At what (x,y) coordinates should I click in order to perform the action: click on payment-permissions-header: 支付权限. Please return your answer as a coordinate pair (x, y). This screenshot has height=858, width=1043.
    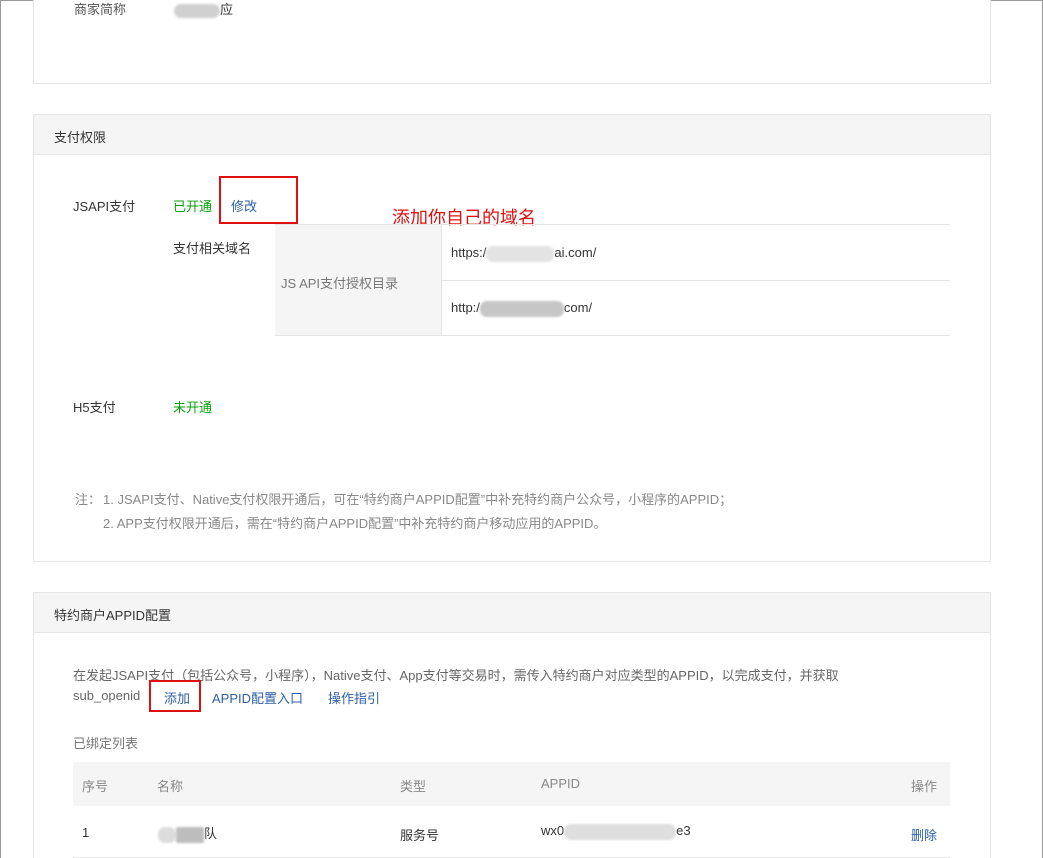
    Looking at the image, I should click on (512, 135).